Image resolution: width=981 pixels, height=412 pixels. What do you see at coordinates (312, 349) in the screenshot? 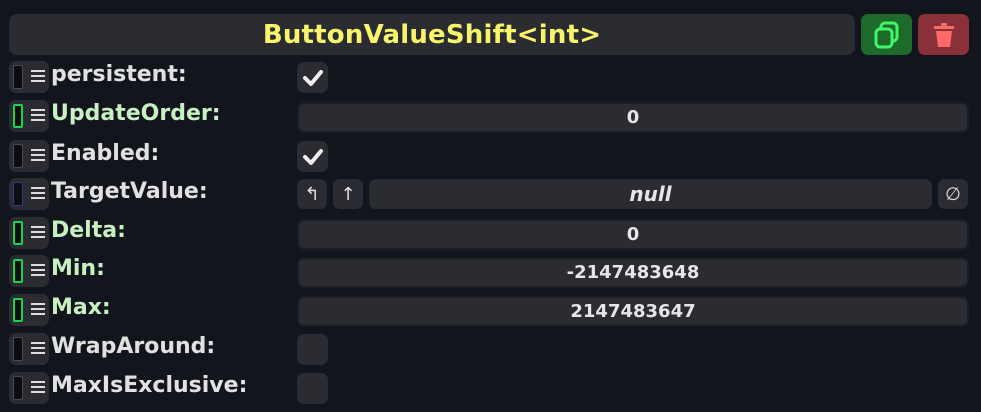
I see `wrap-around-checkbox` at bounding box center [312, 349].